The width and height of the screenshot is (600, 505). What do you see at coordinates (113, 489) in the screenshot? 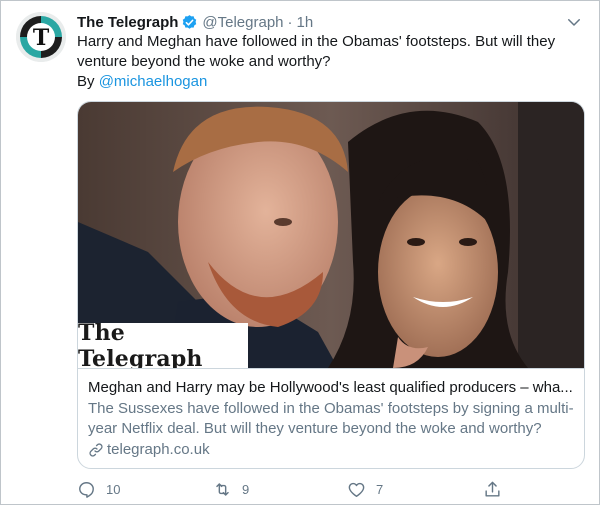
I see `reply-count: 10` at bounding box center [113, 489].